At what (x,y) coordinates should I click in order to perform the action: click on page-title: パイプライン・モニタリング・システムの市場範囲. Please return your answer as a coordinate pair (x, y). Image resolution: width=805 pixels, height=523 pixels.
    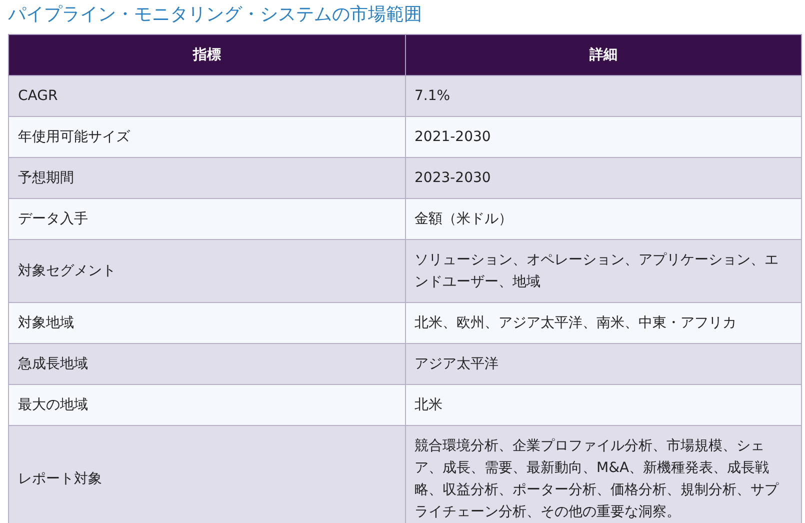
    Looking at the image, I should click on (215, 15).